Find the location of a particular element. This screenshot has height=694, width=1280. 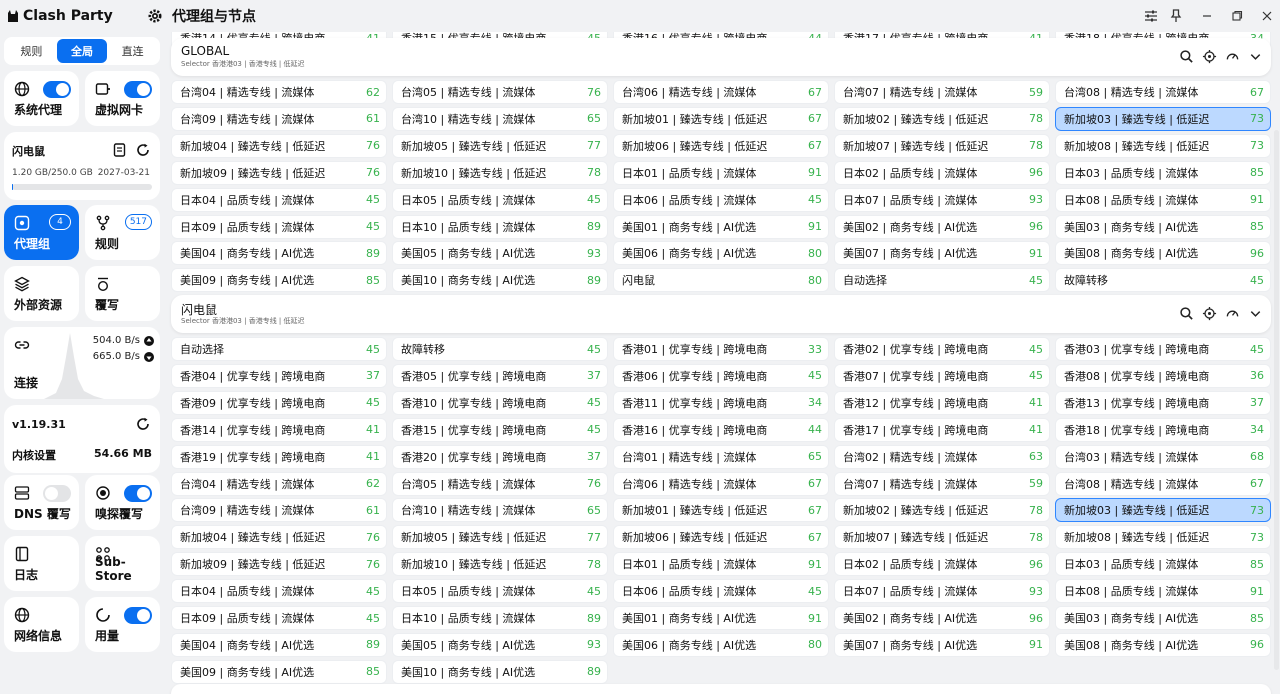

group-header-shandianshu: 闪电鼠 Selector 香港港03 | 香港专线 | 低延迟 is located at coordinates (721, 314).